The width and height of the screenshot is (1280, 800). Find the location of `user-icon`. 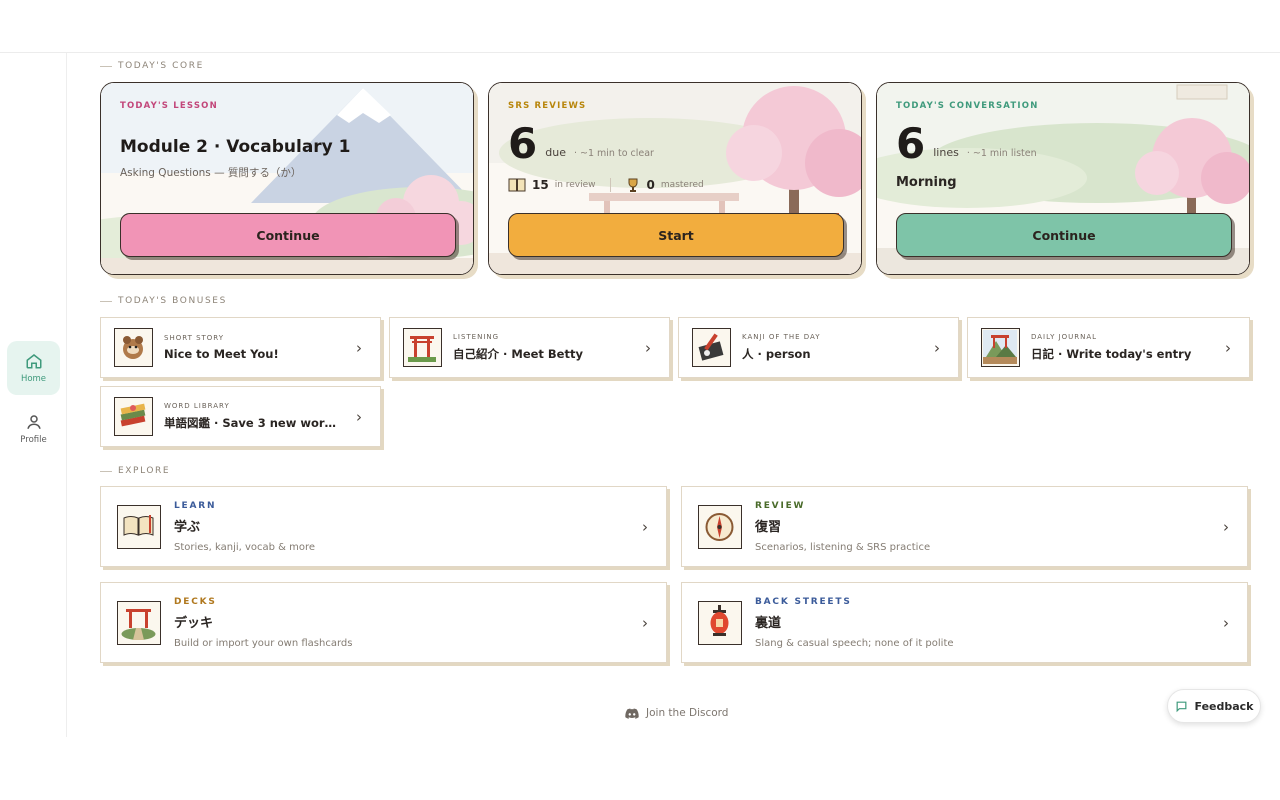

user-icon is located at coordinates (33, 422).